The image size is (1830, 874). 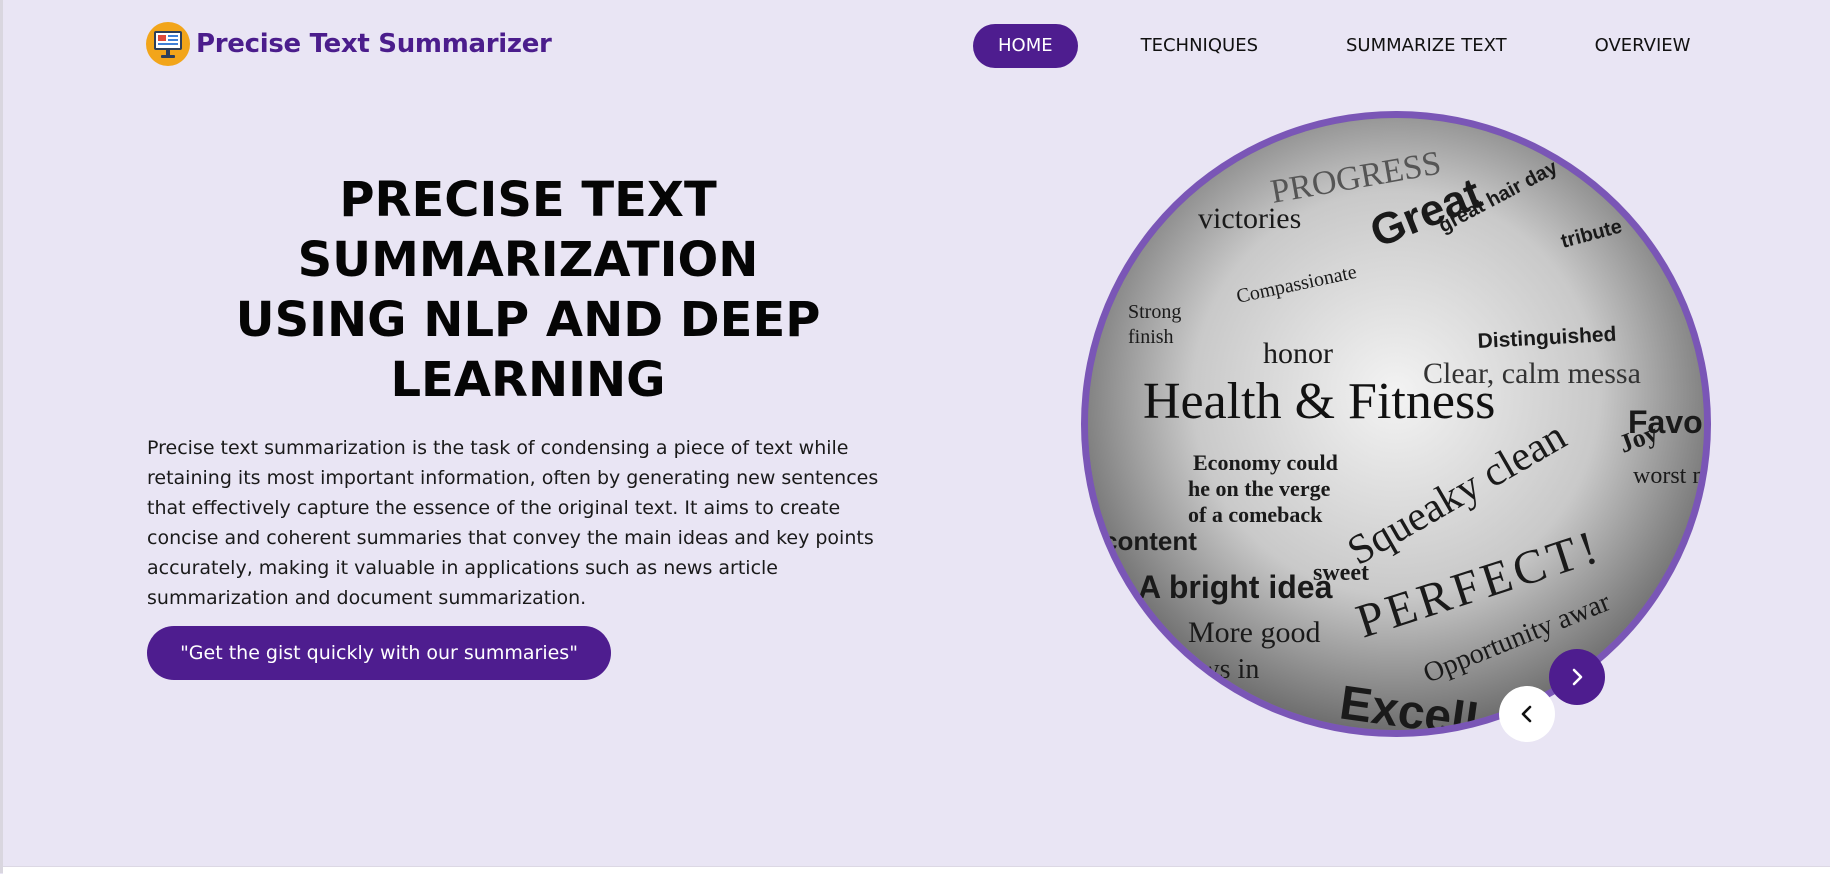 I want to click on hero-title-line: LEARNING, so click(x=528, y=380).